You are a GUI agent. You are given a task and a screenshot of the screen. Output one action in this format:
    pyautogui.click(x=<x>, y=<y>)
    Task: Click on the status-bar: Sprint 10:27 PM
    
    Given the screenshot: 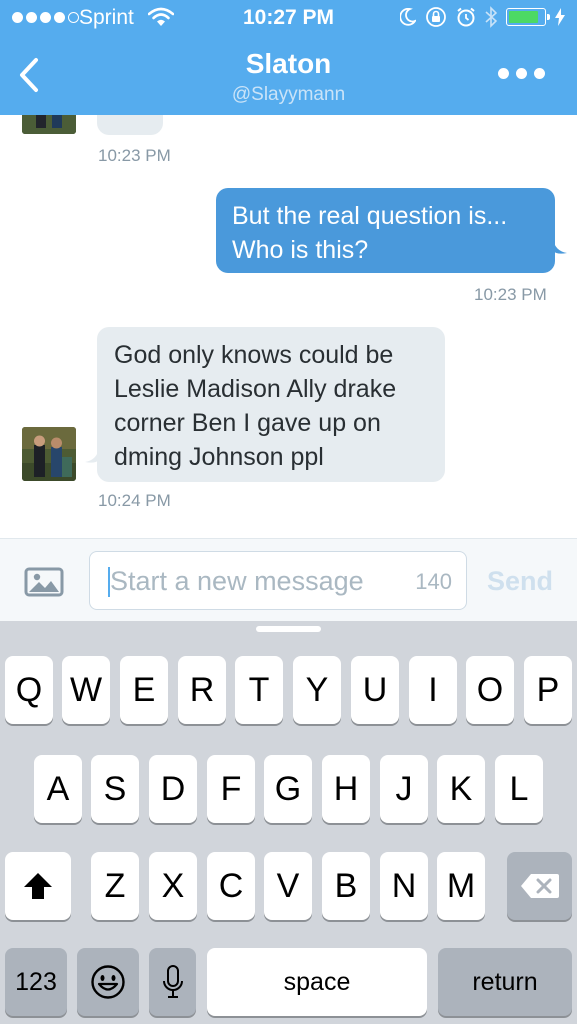 What is the action you would take?
    pyautogui.click(x=288, y=18)
    